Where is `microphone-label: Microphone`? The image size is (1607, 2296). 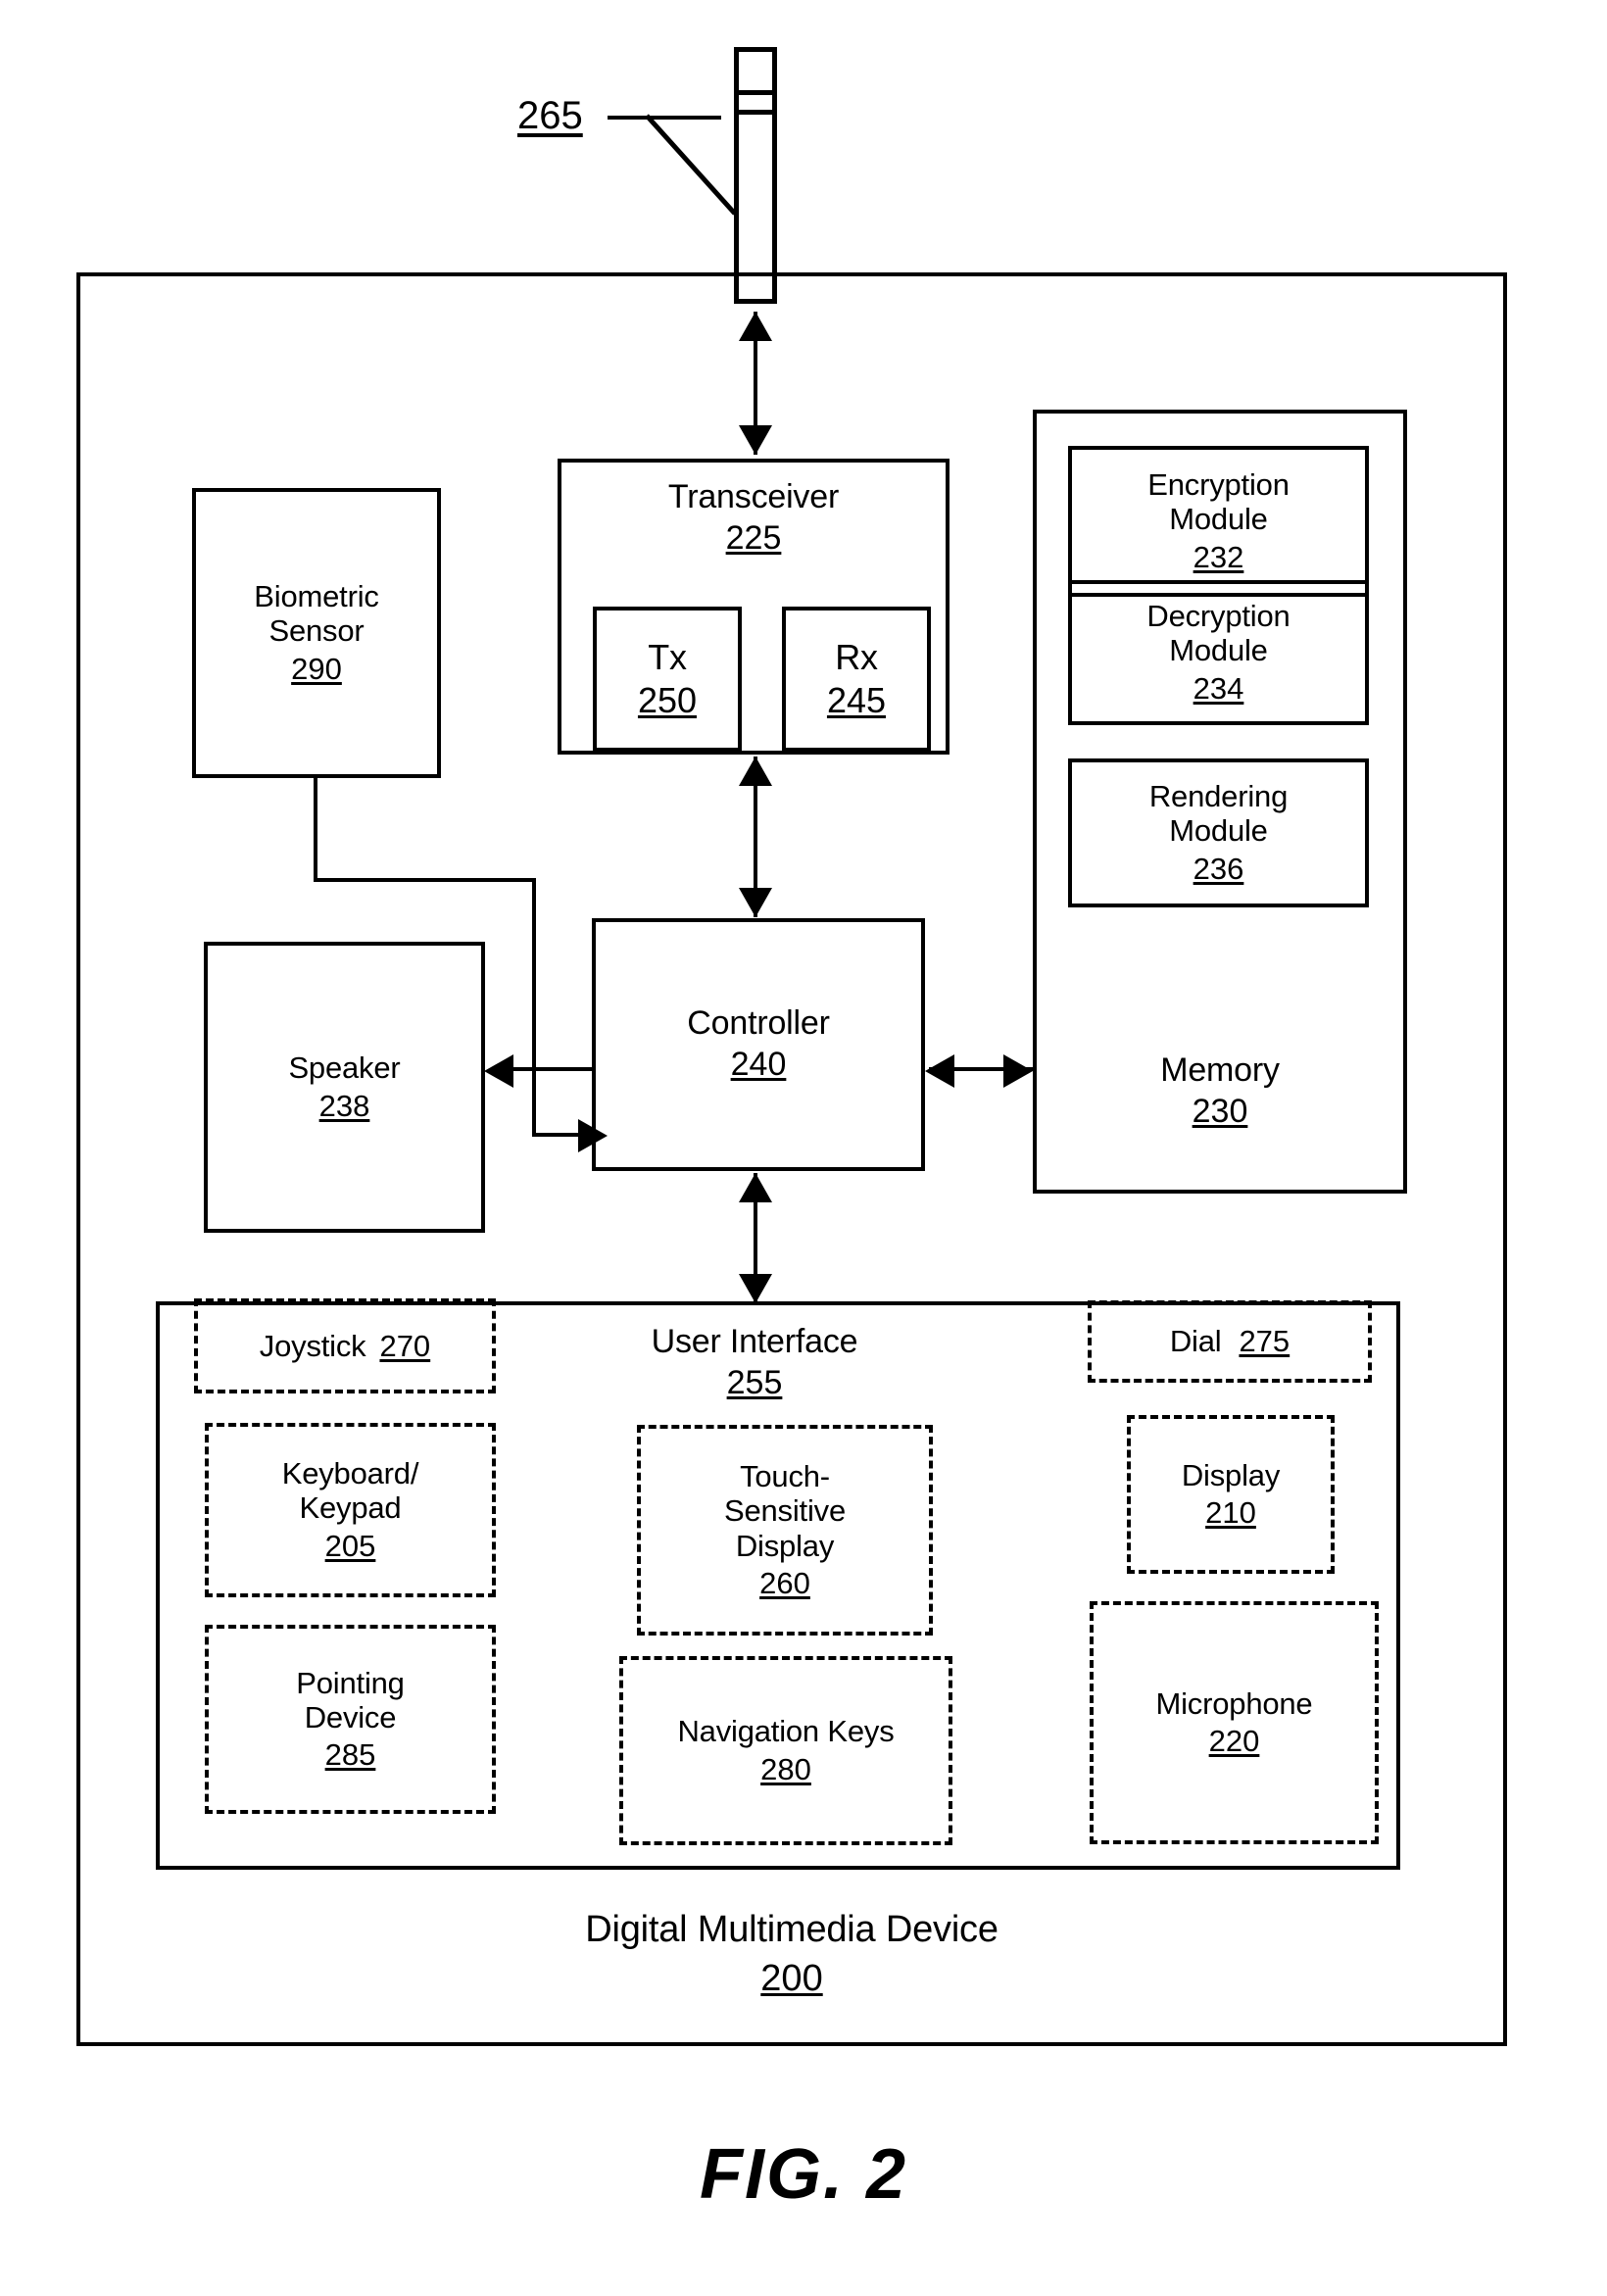 microphone-label: Microphone is located at coordinates (1234, 1703).